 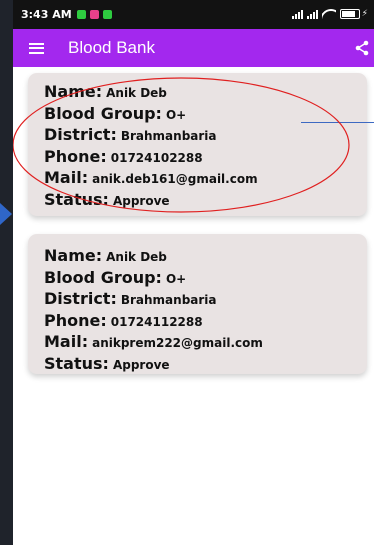 What do you see at coordinates (177, 343) in the screenshot?
I see `donor-mail: anikprem222@gmail.com` at bounding box center [177, 343].